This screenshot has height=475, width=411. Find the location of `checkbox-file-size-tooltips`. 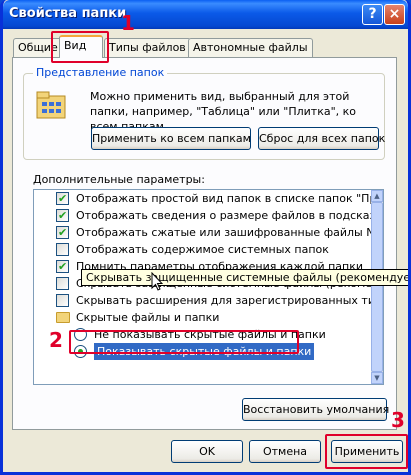

checkbox-file-size-tooltips is located at coordinates (62, 215).